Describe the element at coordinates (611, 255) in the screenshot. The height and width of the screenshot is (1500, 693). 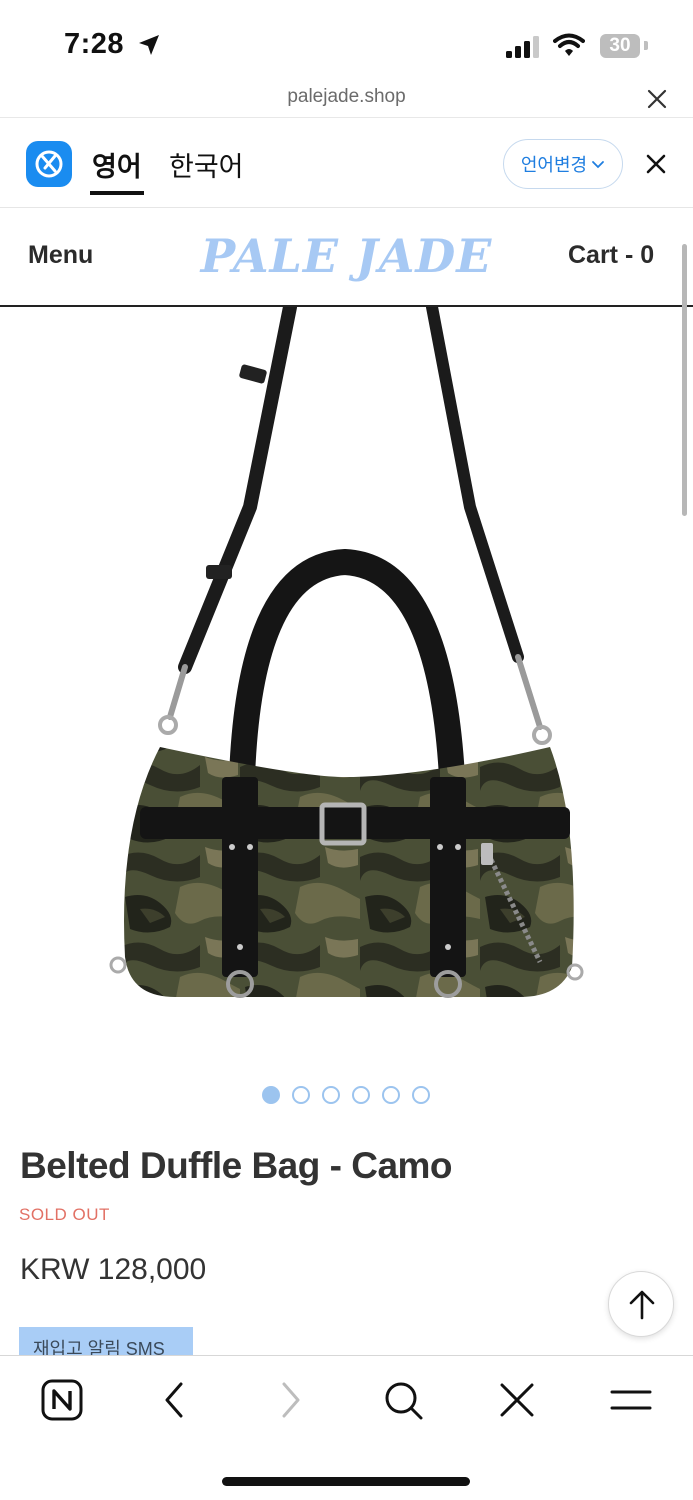
I see `cart-button: Cart - 0` at that location.